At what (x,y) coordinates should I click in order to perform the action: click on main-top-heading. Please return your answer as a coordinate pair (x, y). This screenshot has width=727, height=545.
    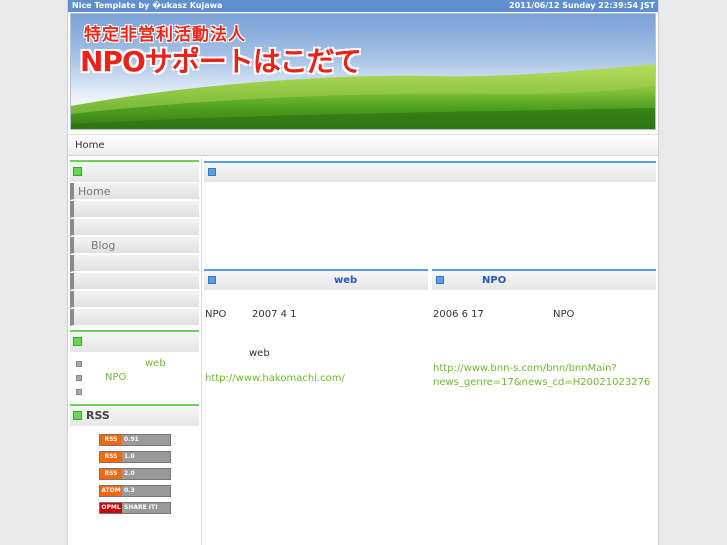
    Looking at the image, I should click on (430, 171).